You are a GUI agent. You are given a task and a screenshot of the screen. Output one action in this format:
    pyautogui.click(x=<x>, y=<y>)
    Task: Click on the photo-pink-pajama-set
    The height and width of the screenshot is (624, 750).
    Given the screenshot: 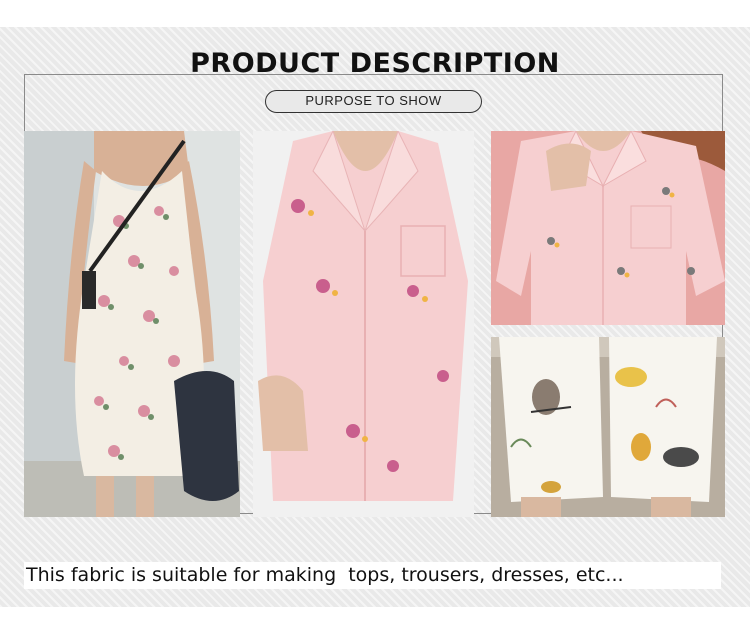 What is the action you would take?
    pyautogui.click(x=608, y=228)
    